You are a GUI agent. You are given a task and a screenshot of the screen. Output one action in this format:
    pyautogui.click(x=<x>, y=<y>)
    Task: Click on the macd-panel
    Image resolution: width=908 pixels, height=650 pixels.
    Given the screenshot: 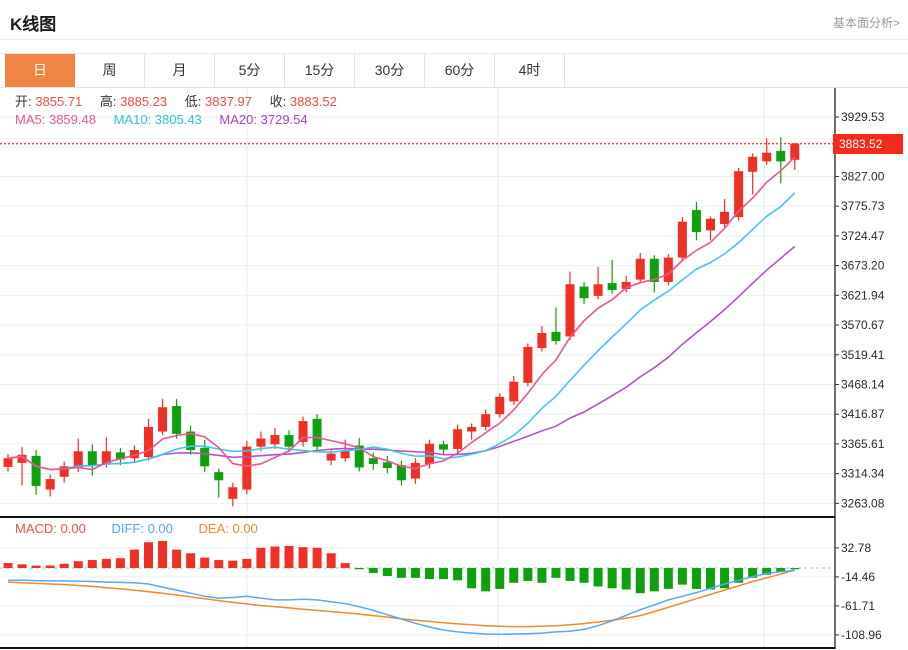 What is the action you would take?
    pyautogui.click(x=401, y=588)
    